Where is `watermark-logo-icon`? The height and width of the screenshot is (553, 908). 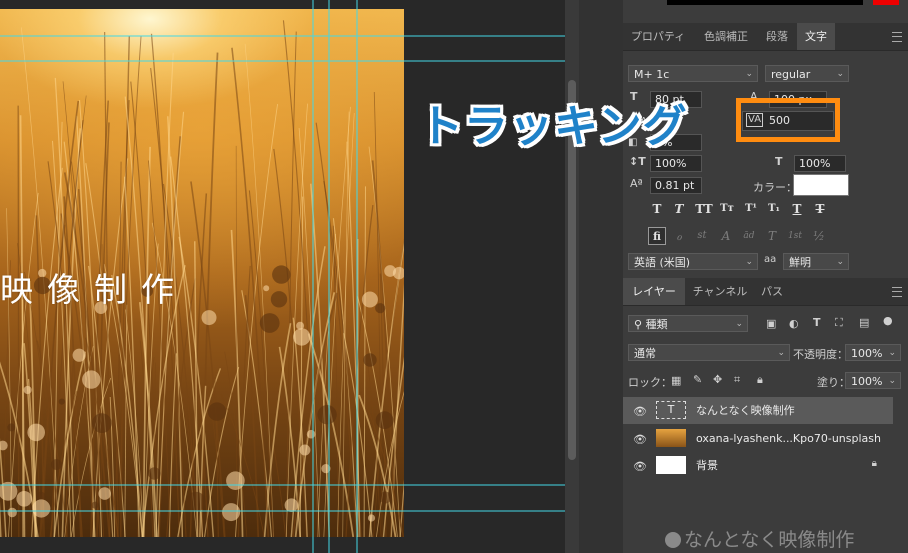
watermark-logo-icon is located at coordinates (673, 540).